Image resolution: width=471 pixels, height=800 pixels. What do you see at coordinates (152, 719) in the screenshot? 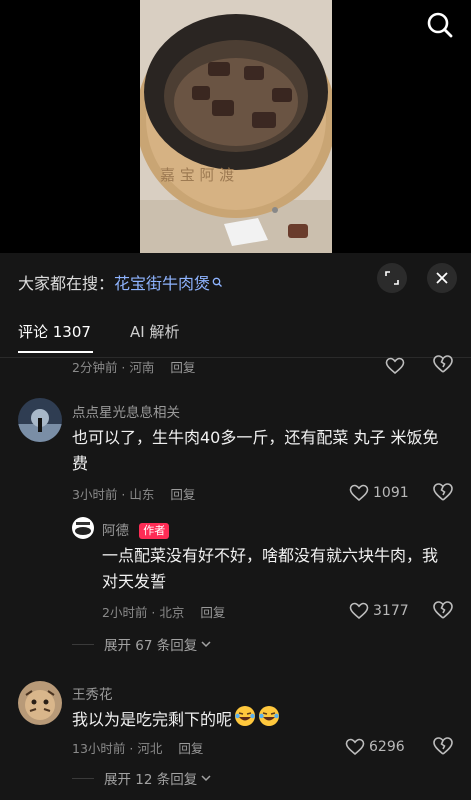
I see `comment-text: 我以为是吃完剩下的呢` at bounding box center [152, 719].